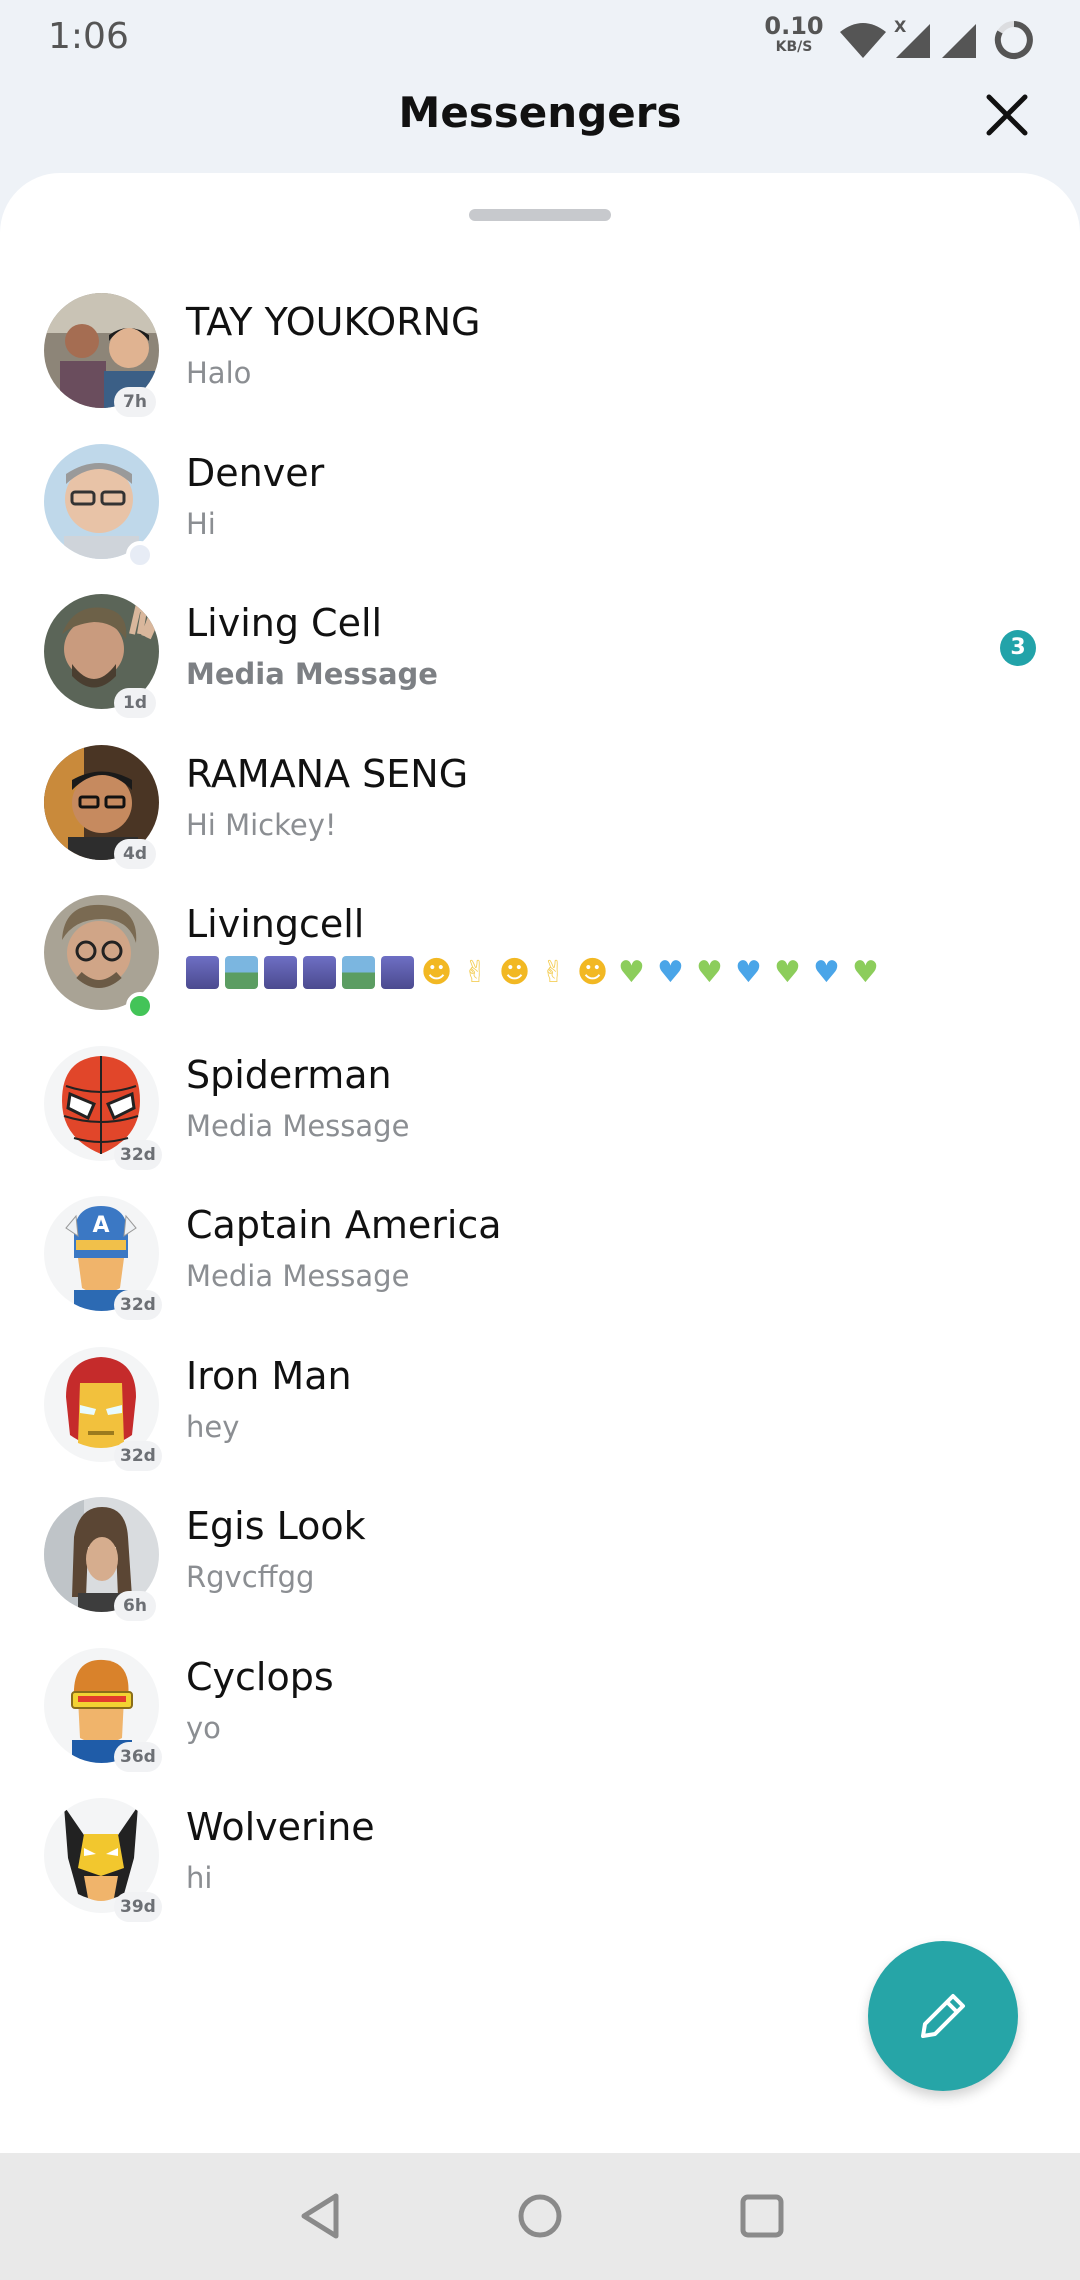 This screenshot has height=2280, width=1080. I want to click on conversation-item: Livingcell ☻ ✌ ☻ ✌ ☻ ♥ ♥ ♥ ♥ ♥ ♥ ♥, so click(540, 953).